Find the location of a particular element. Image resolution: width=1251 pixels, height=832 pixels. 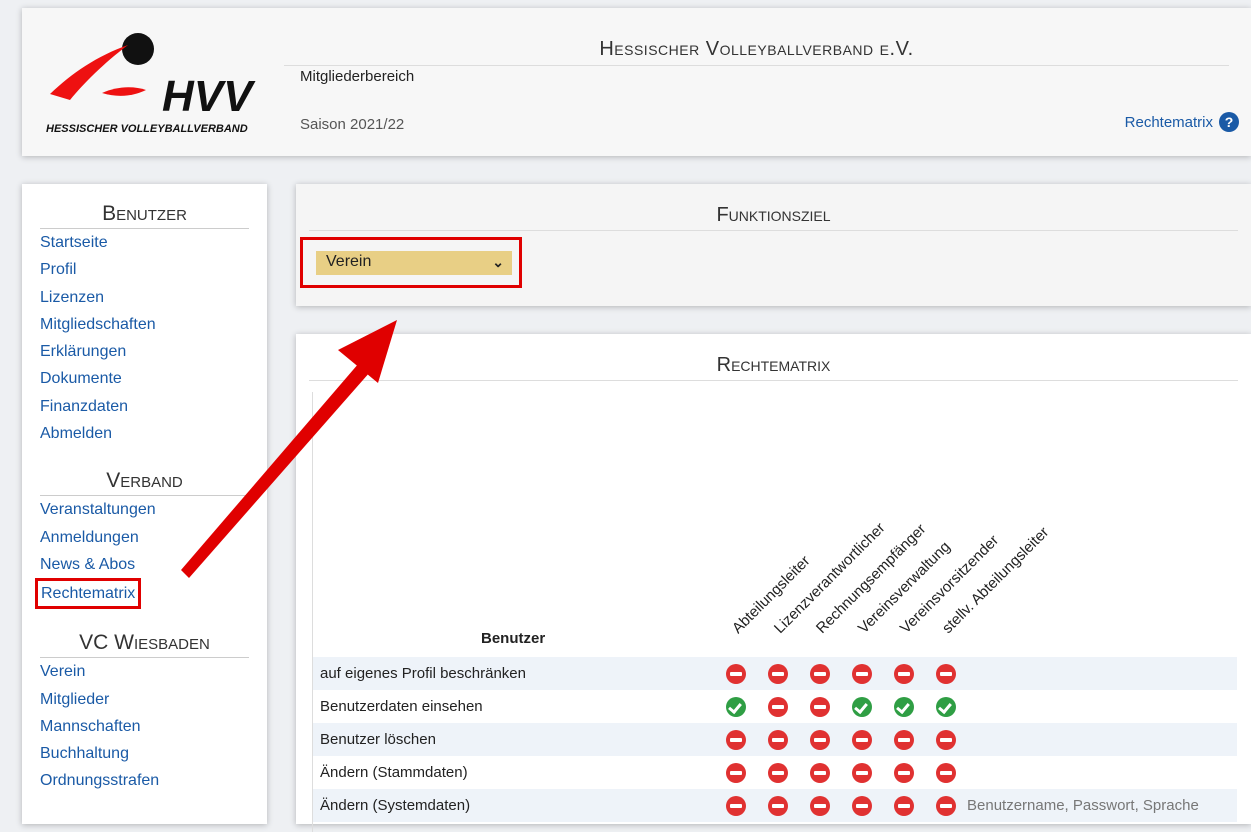

hvv-logo: HVV HESSISCHER VOLLEYBALLVERBAND is located at coordinates (162, 83).